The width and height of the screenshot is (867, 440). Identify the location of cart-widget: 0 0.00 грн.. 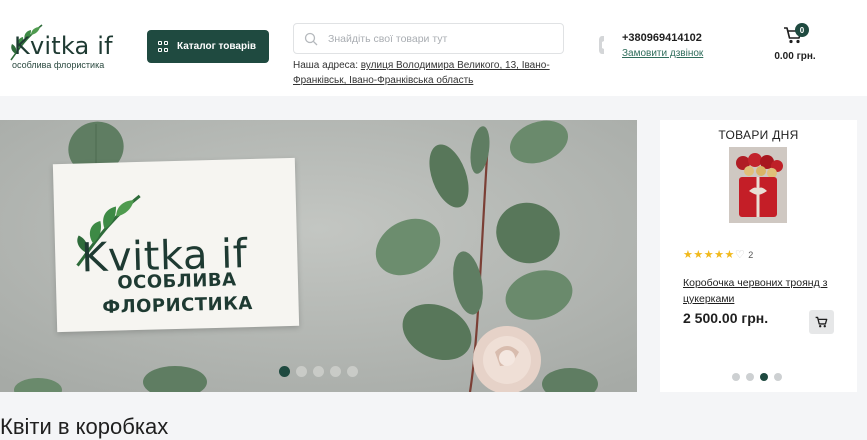
(795, 45).